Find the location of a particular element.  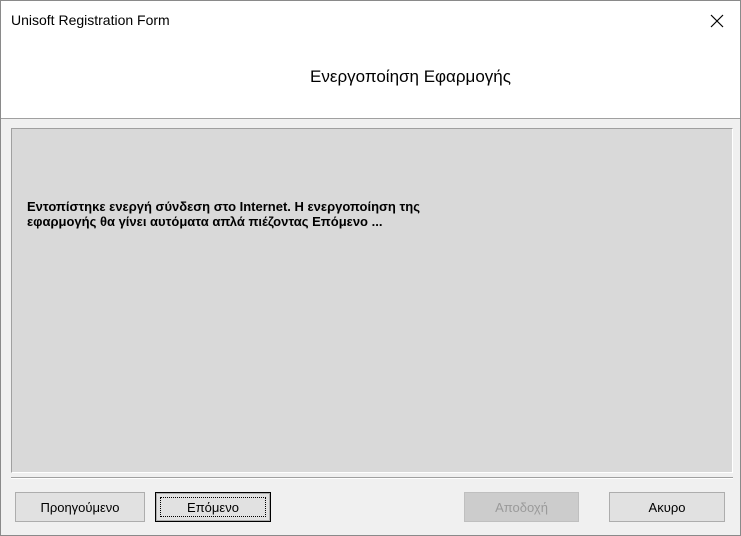

next-button: Επόμενο is located at coordinates (213, 507).